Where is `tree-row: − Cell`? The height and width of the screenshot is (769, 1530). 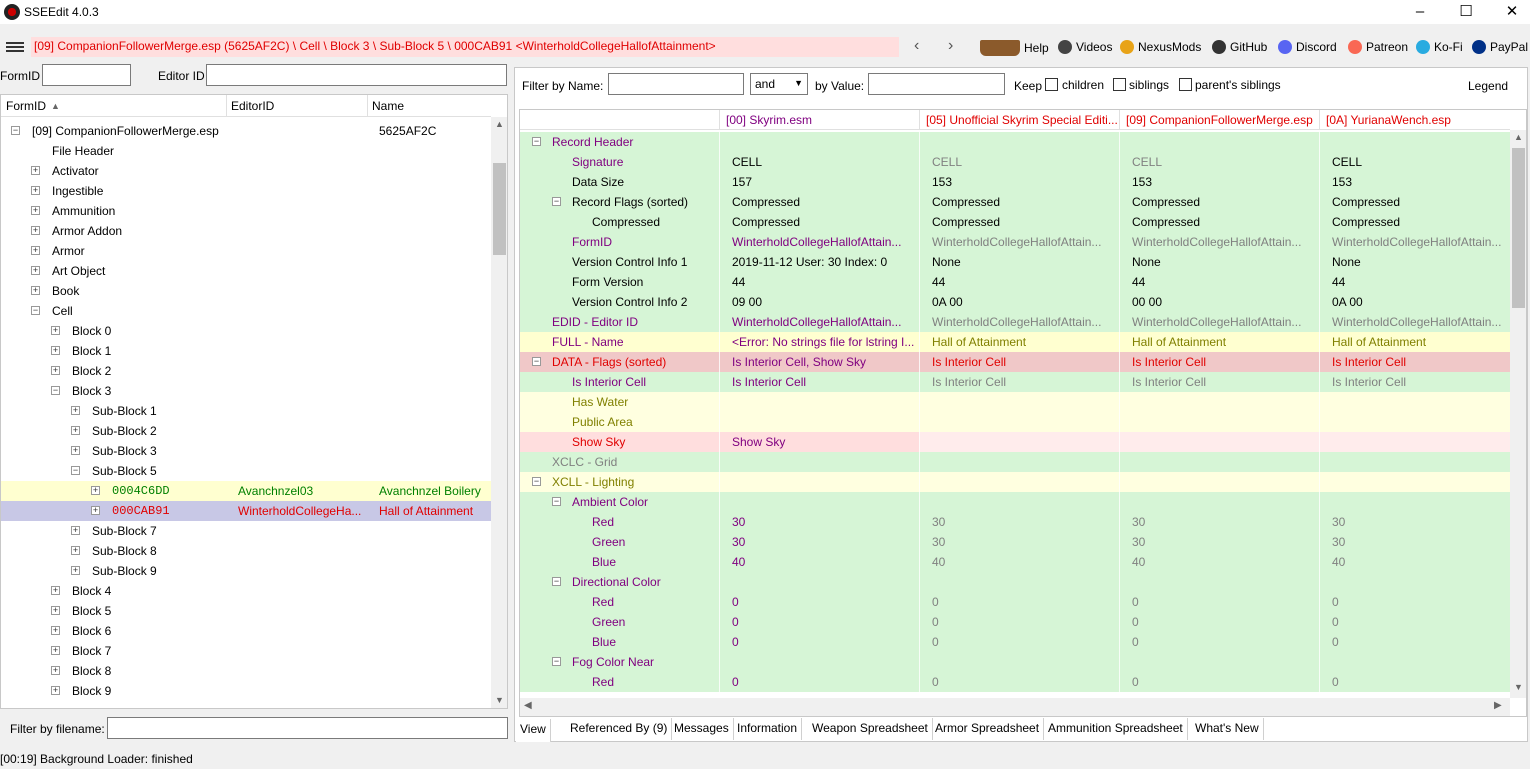 tree-row: − Cell is located at coordinates (246, 311).